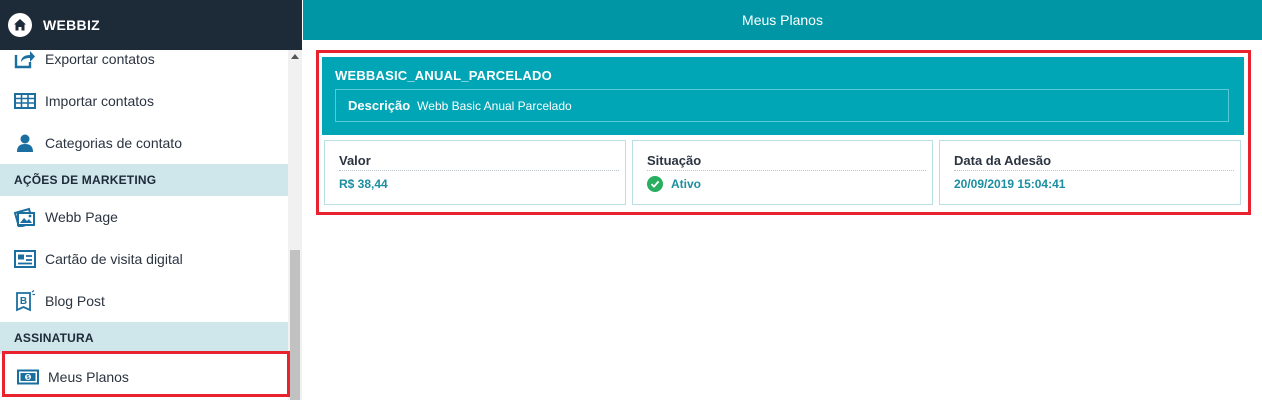 The height and width of the screenshot is (400, 1262). Describe the element at coordinates (100, 59) in the screenshot. I see `sidebar-item-label: Exportar contatos` at that location.